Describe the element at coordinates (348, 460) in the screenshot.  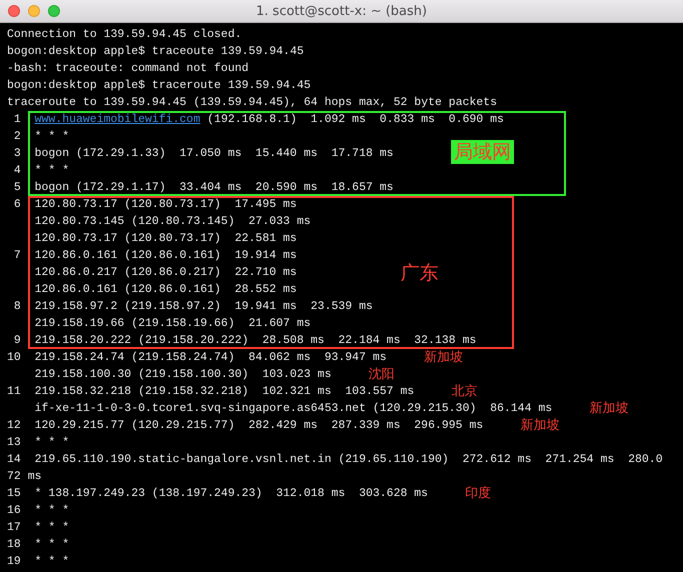
I see `terminal-line: 219.65.110.190.static-bangalore.vsnl.net.in (219.65.110.190) 272.612 ms 271.254 ms 280.0` at that location.